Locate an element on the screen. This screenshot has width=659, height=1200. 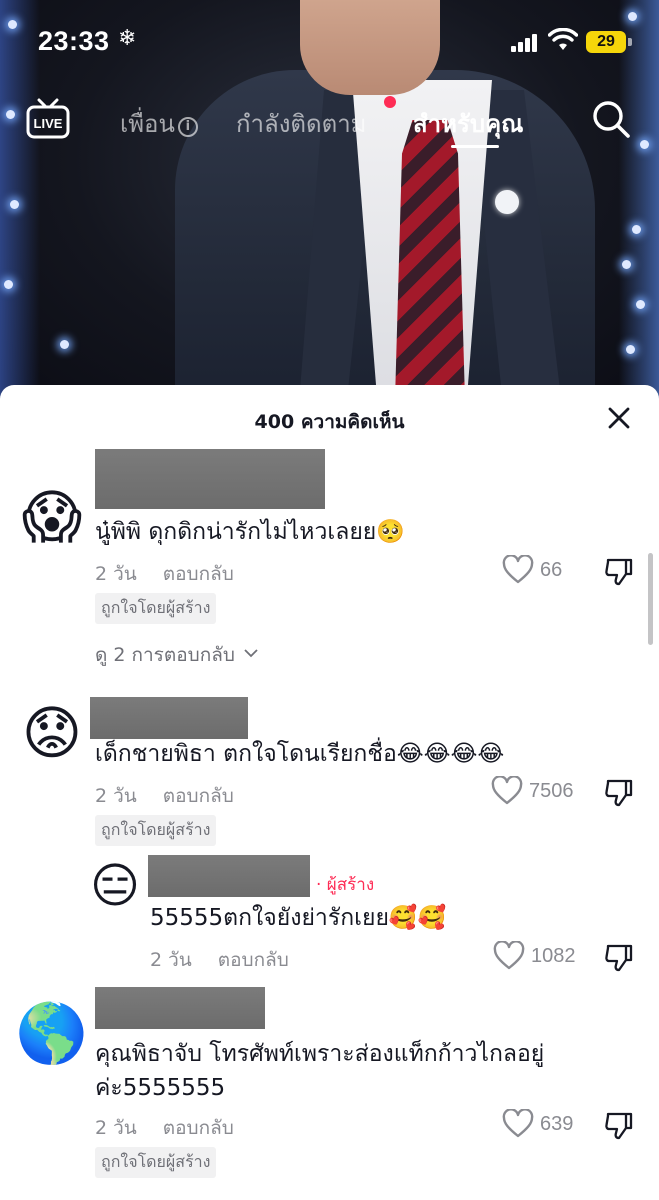
view-replies-button: ดู 2 การตอบกลับ is located at coordinates (177, 655).